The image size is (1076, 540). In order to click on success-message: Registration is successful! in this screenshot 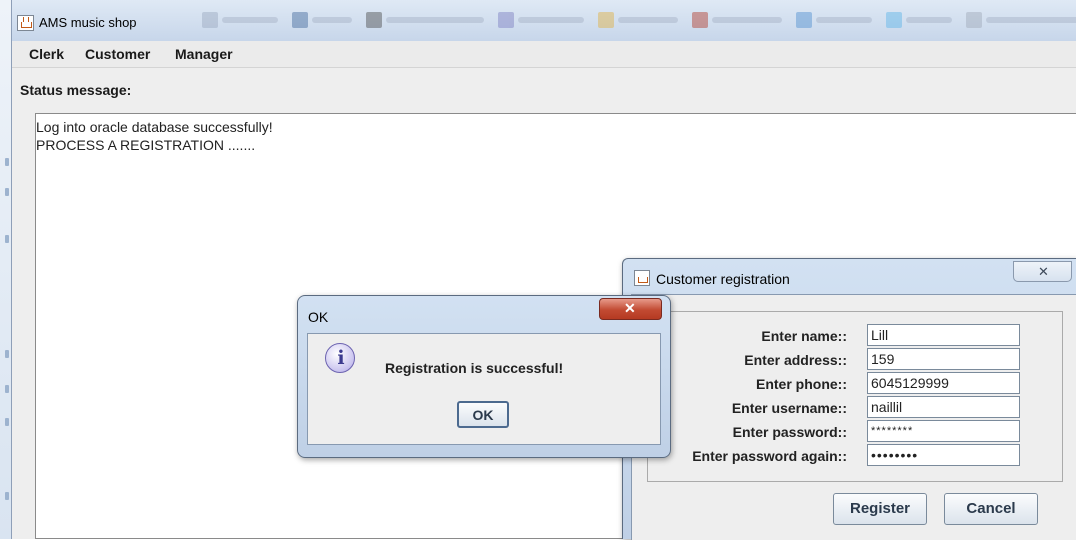, I will do `click(474, 368)`.